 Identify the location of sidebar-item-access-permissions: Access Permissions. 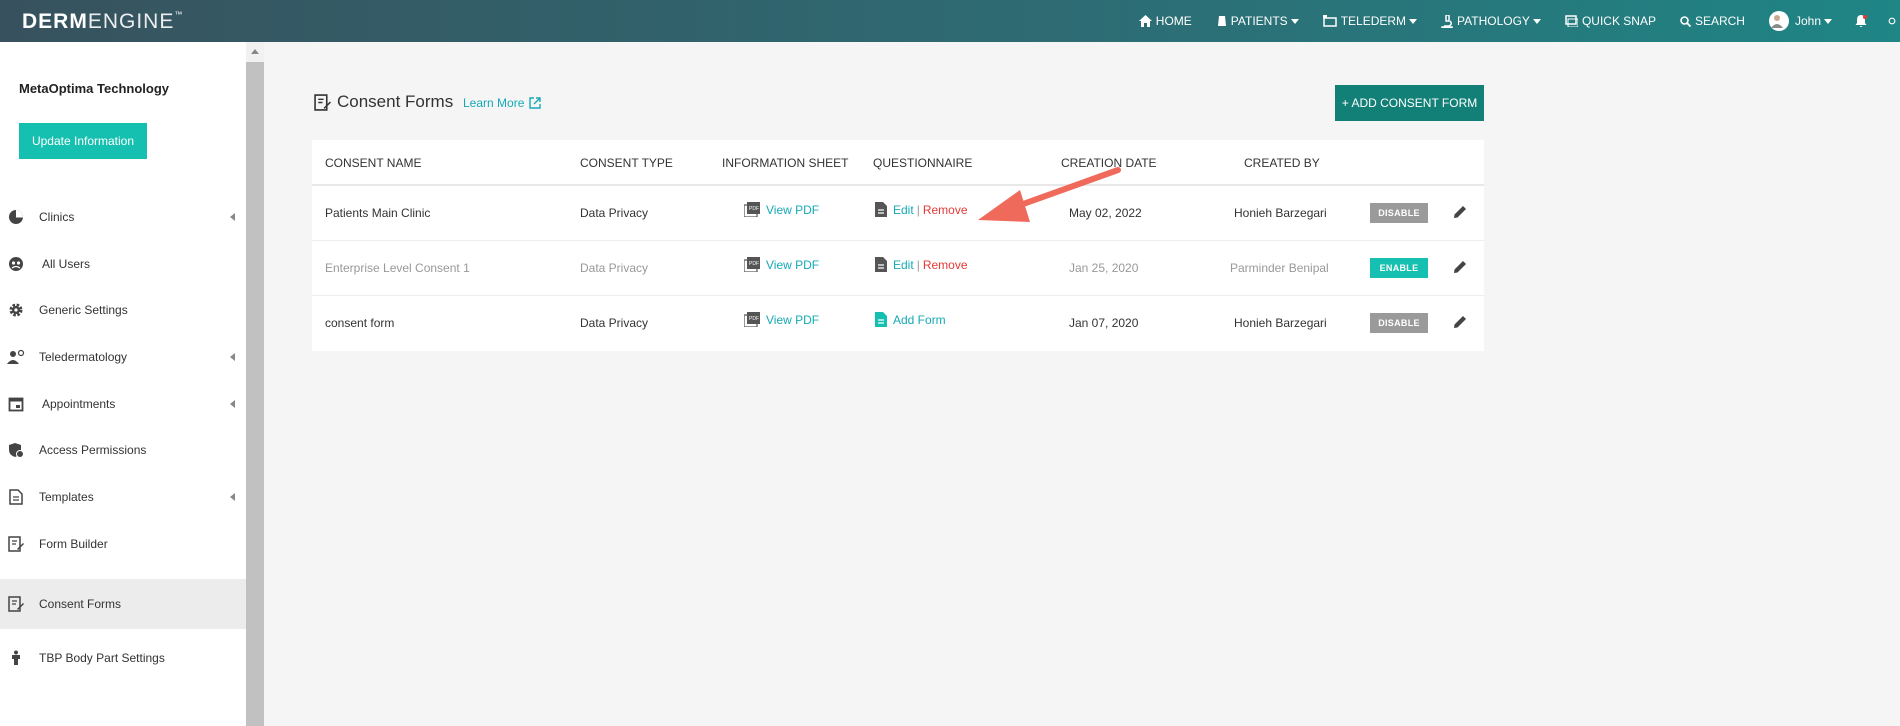
(123, 450).